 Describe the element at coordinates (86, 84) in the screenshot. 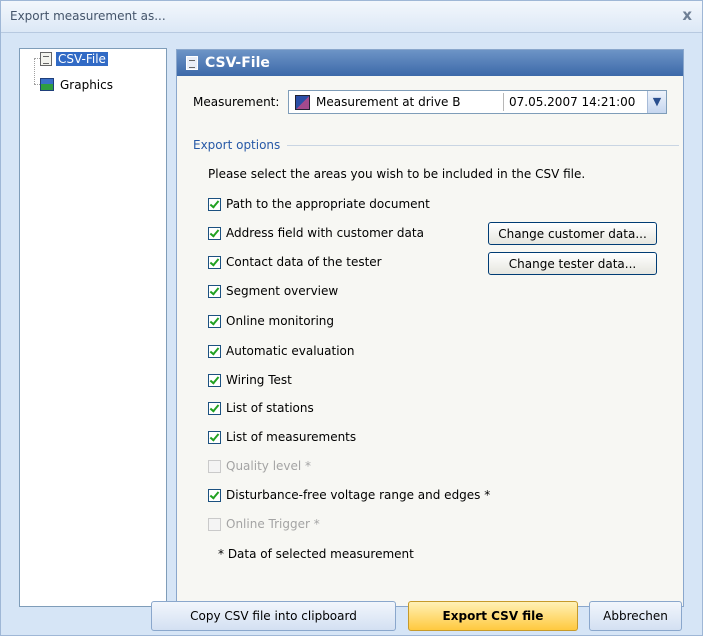

I see `tree-item-label: Graphics` at that location.